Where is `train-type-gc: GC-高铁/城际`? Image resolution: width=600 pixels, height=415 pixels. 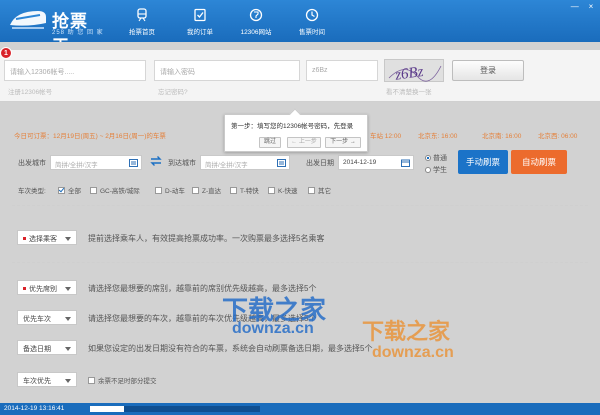
train-type-gc: GC-高铁/城际 is located at coordinates (115, 190).